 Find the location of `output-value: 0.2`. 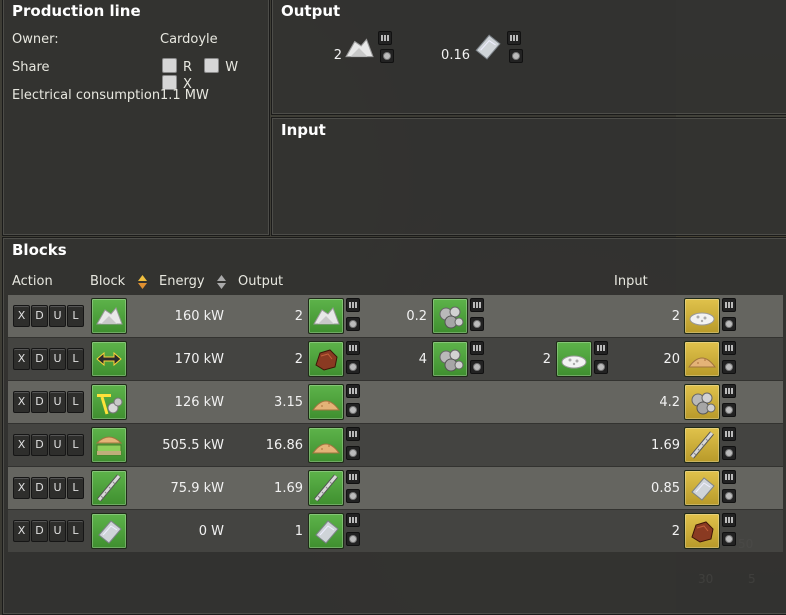

output-value: 0.2 is located at coordinates (416, 316).